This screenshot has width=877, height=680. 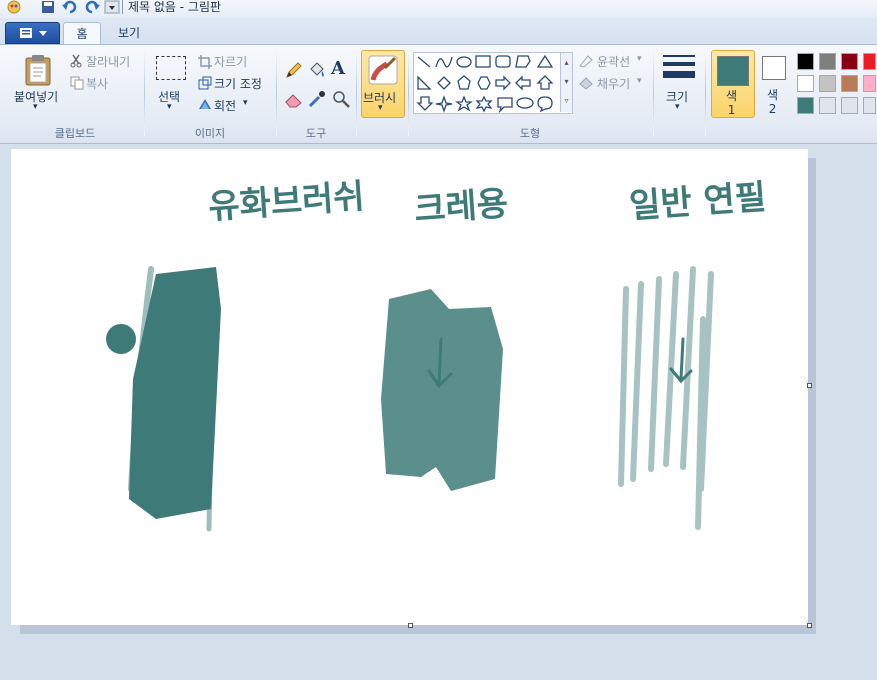 I want to click on fill-button: 채우기, so click(x=613, y=83).